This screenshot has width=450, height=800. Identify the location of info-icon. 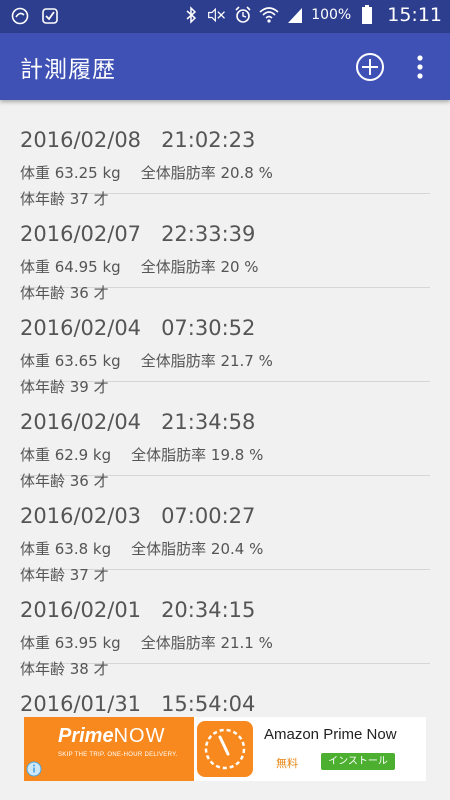
(34, 769).